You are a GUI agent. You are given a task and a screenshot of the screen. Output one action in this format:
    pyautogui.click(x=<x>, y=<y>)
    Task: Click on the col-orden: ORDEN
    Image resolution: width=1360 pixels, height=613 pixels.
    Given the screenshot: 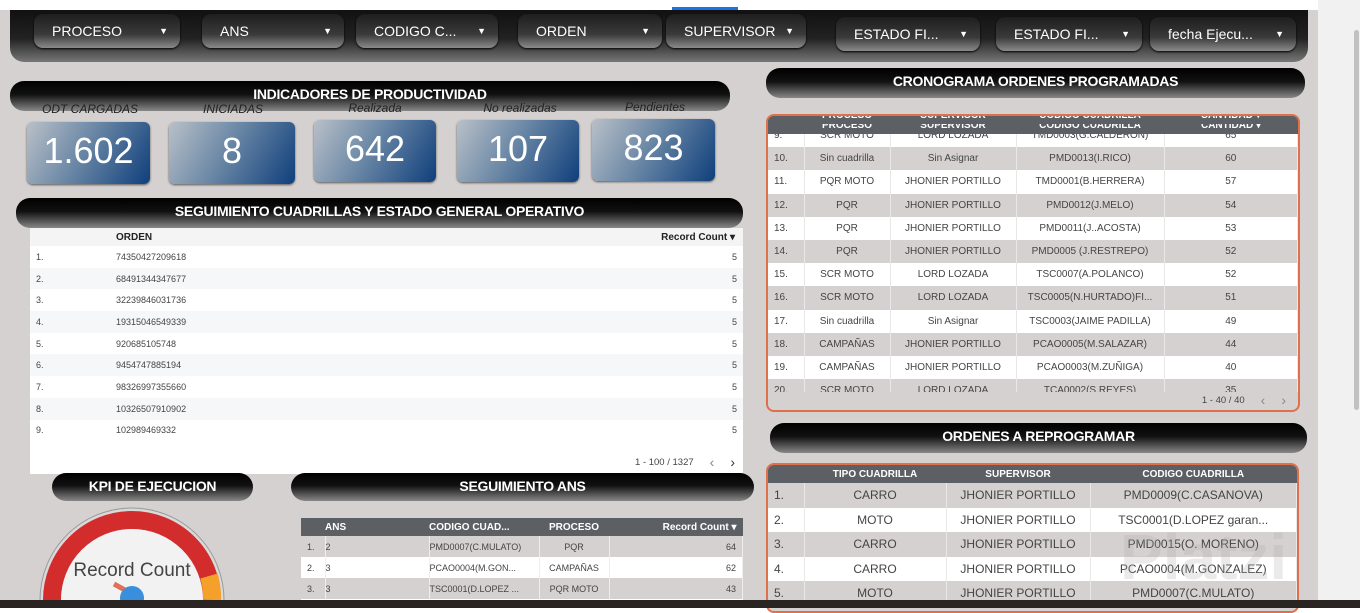 What is the action you would take?
    pyautogui.click(x=261, y=237)
    